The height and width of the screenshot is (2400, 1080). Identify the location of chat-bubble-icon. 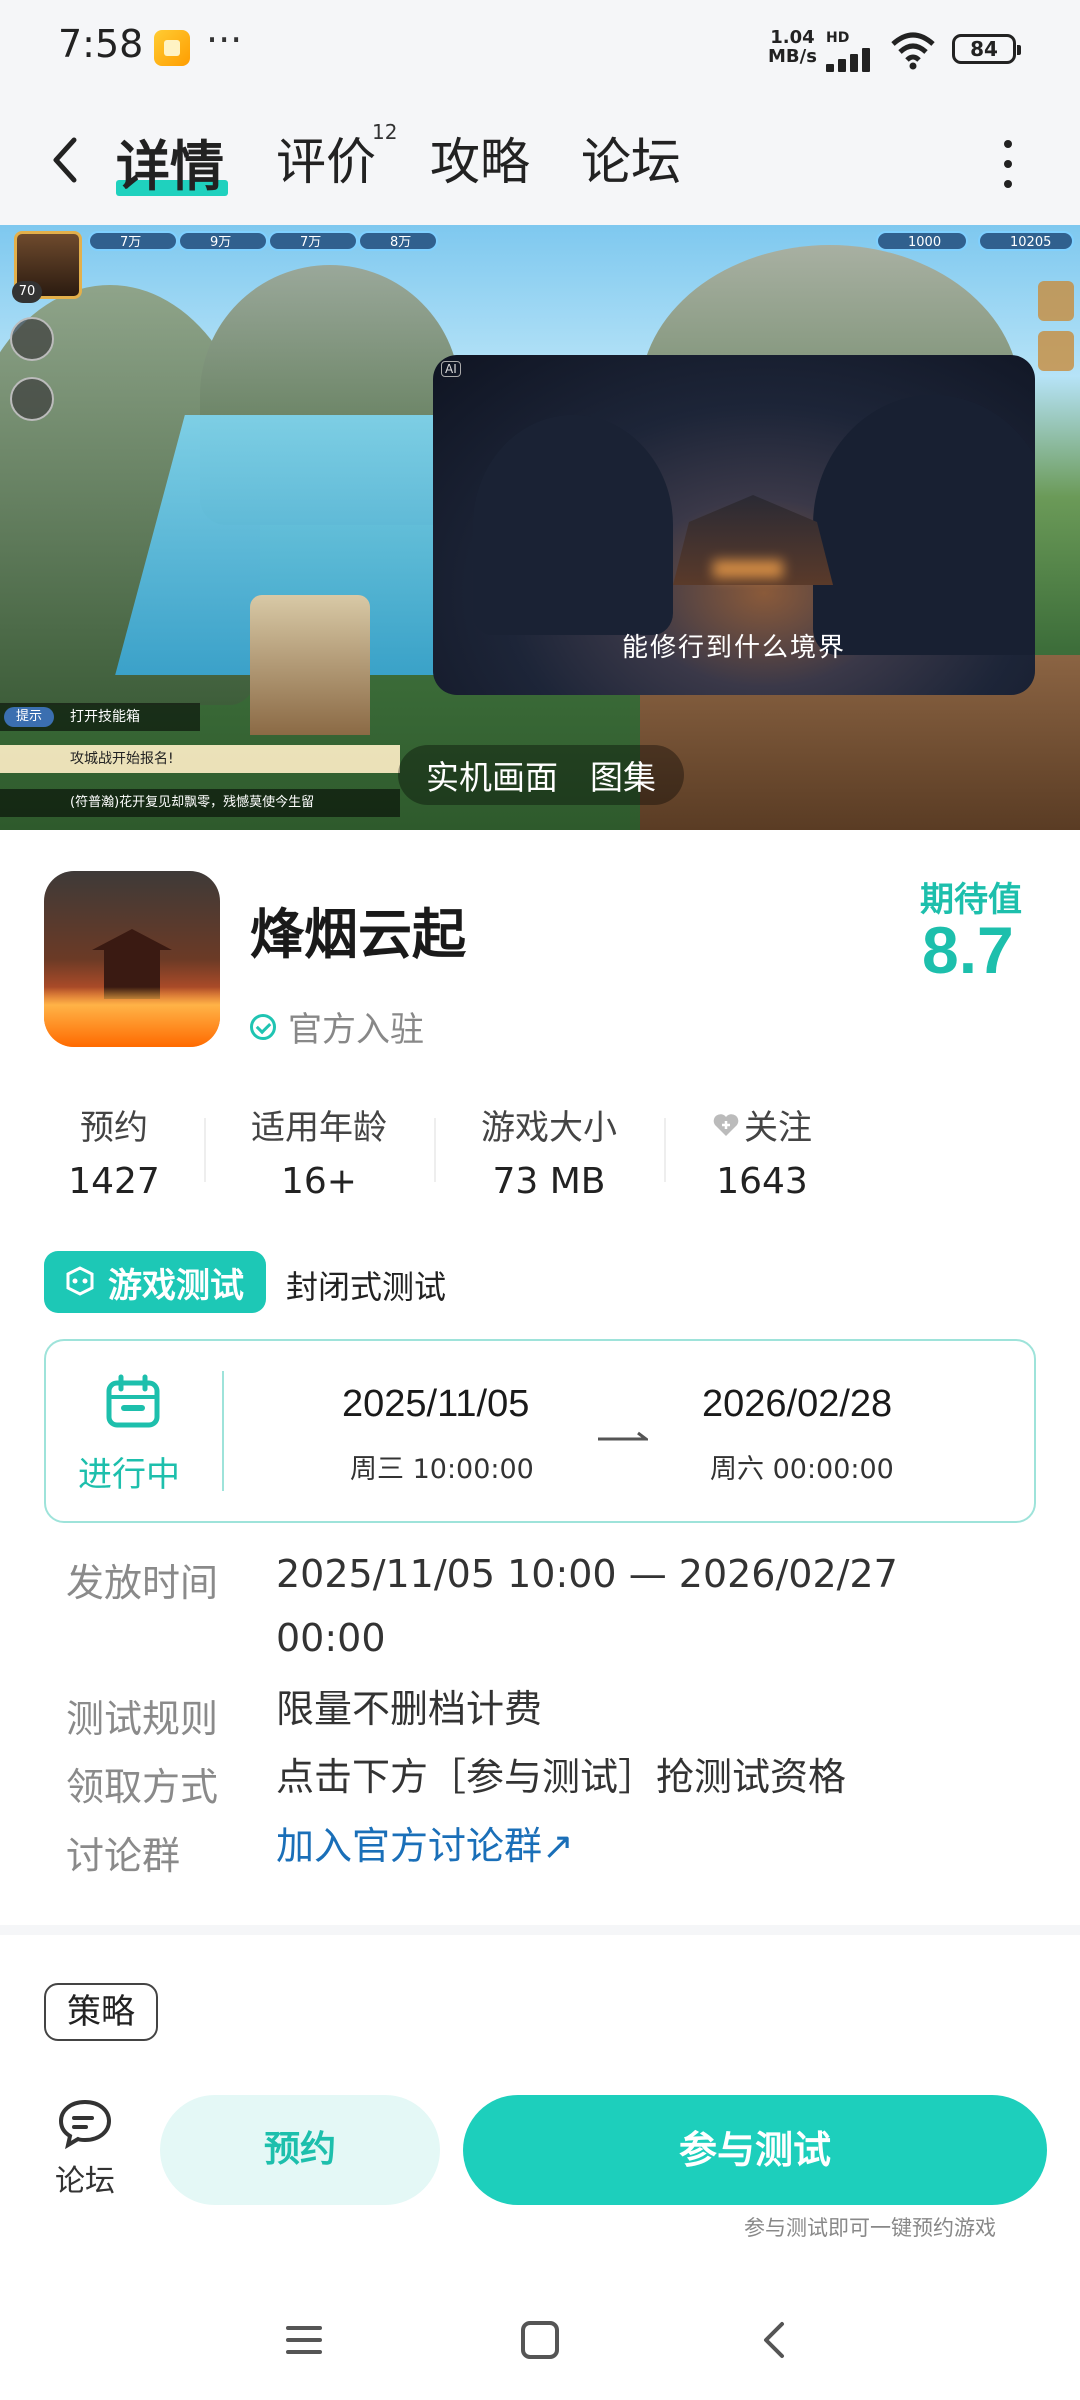
(85, 2124).